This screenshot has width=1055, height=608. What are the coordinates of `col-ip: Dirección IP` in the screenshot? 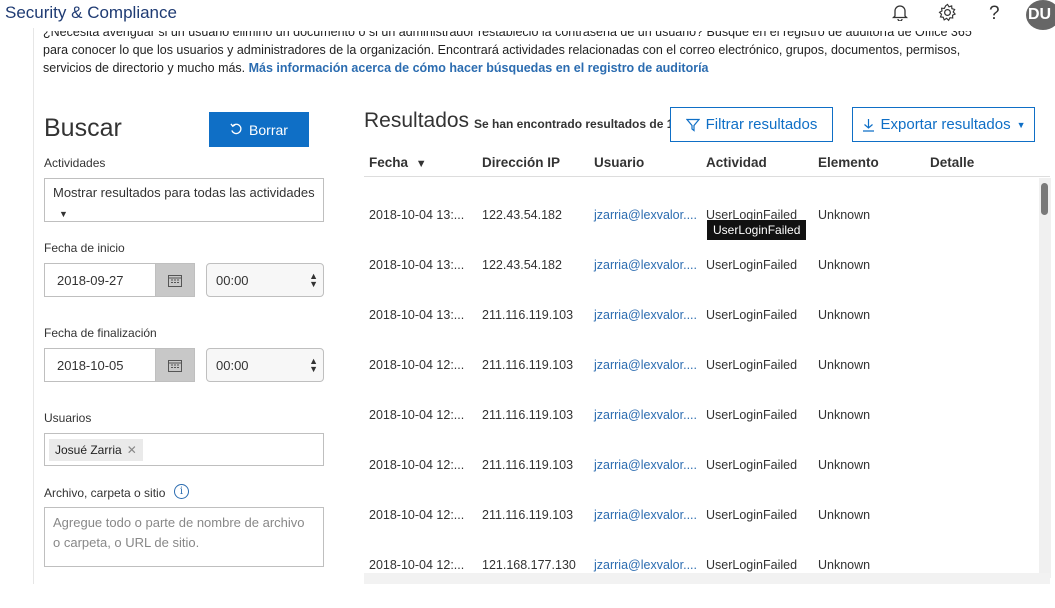 It's located at (521, 162).